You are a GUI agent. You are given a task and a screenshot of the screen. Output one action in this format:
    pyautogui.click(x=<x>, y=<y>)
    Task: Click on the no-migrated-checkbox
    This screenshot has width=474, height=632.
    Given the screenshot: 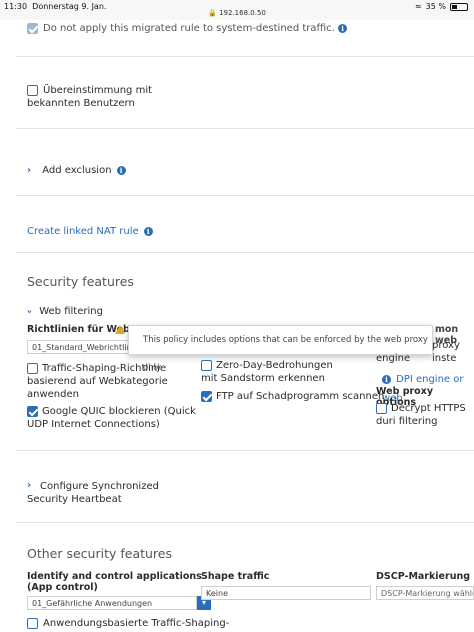 What is the action you would take?
    pyautogui.click(x=32, y=28)
    